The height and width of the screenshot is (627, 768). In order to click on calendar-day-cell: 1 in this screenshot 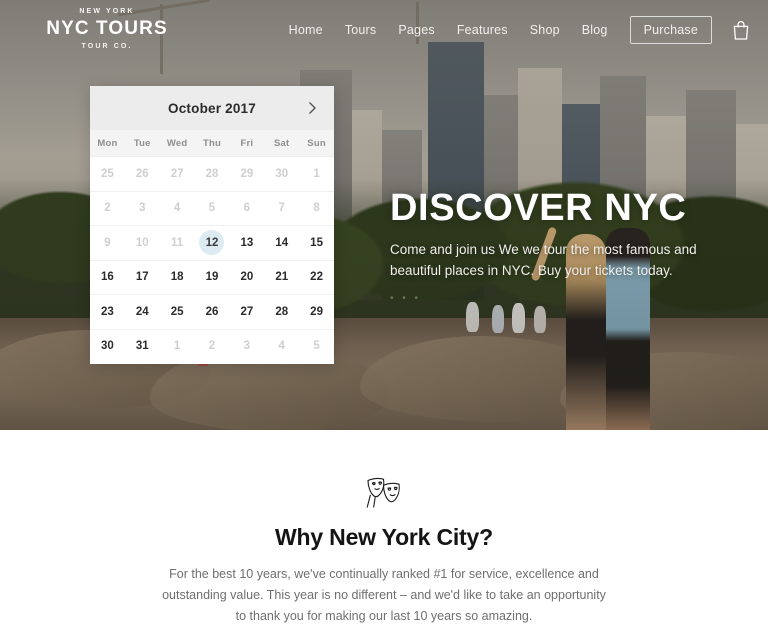, I will do `click(316, 173)`.